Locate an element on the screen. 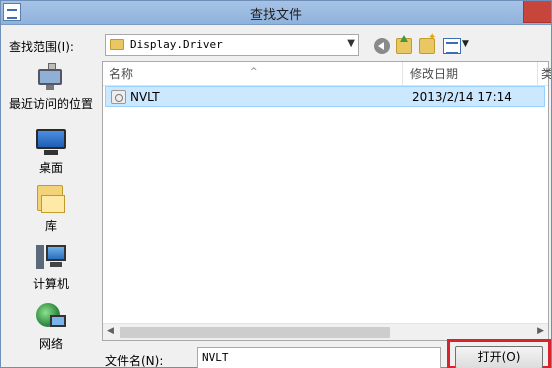 This screenshot has height=368, width=552. place-label: 库 is located at coordinates (50, 226).